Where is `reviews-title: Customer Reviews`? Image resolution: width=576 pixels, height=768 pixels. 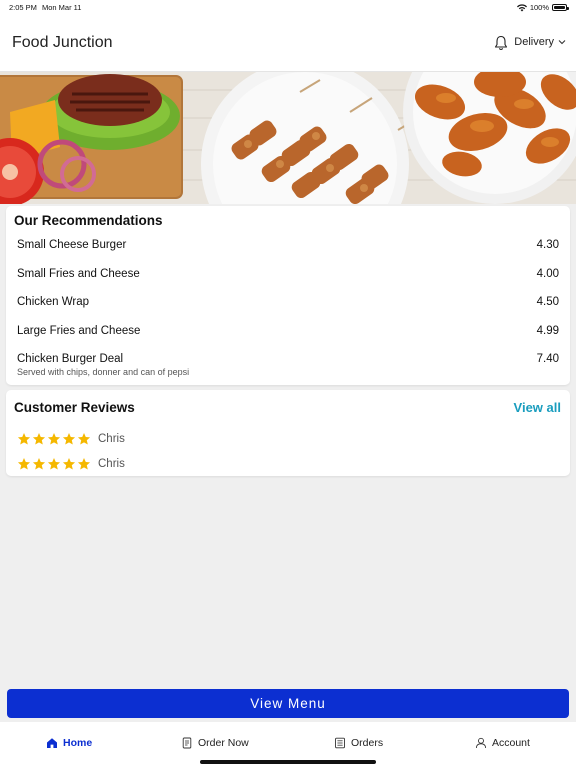
reviews-title: Customer Reviews is located at coordinates (74, 407).